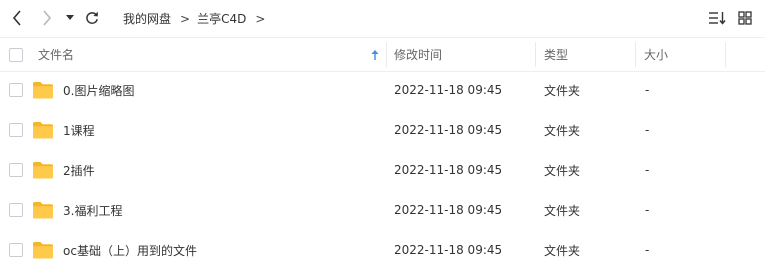 The width and height of the screenshot is (765, 271). I want to click on refresh-icon, so click(92, 17).